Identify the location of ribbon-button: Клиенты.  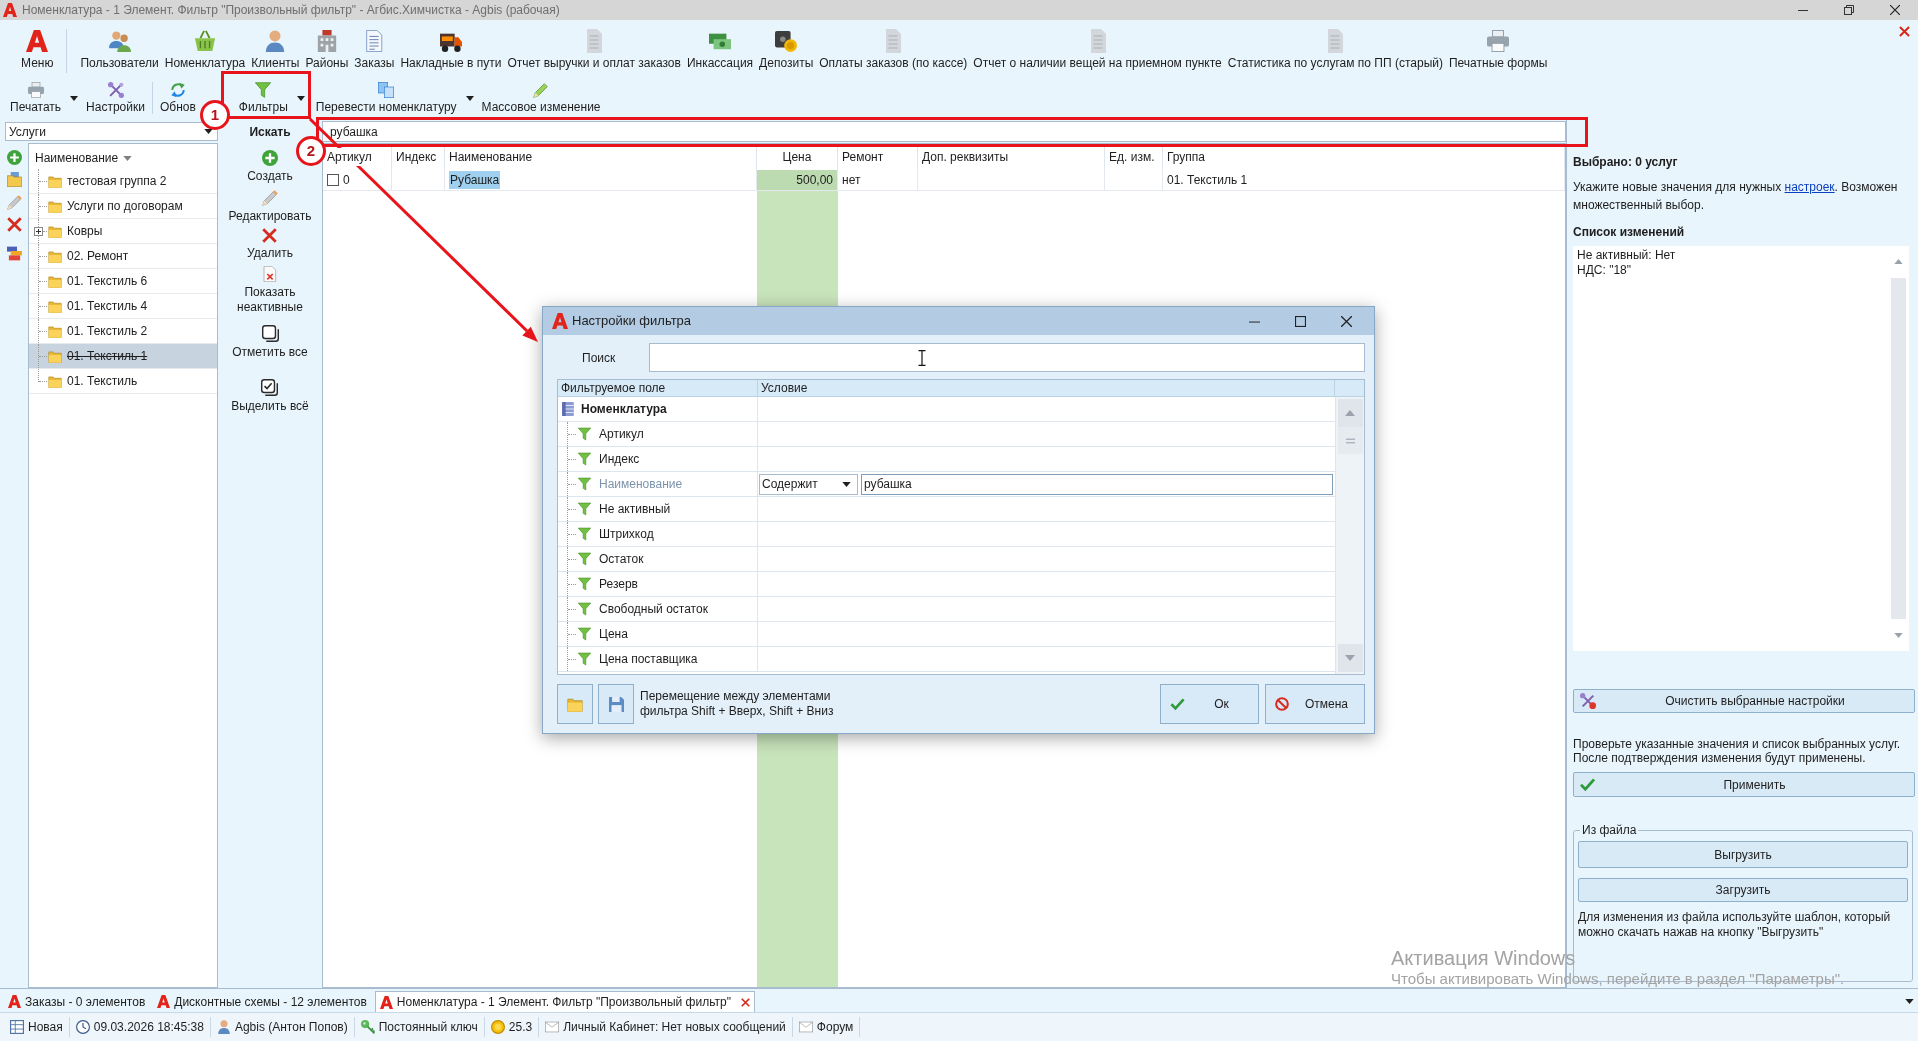
(275, 49).